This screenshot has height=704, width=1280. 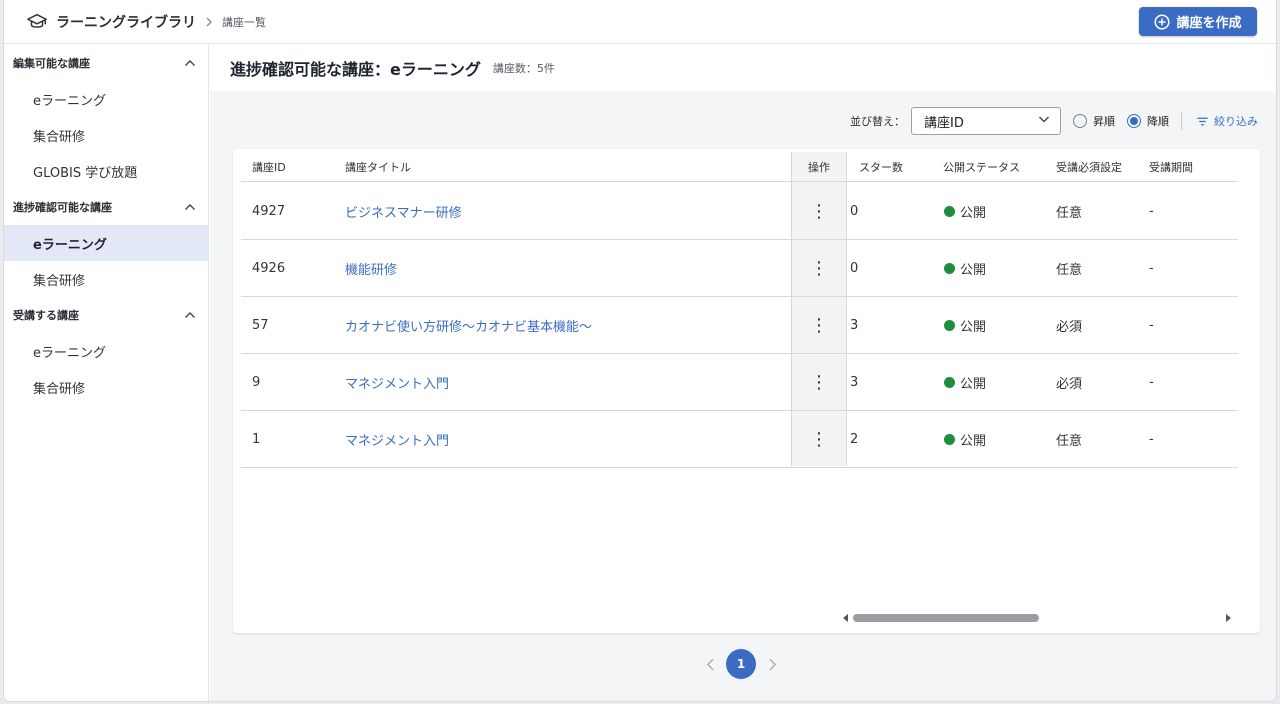 I want to click on cell-course-id: 4926, so click(x=269, y=268).